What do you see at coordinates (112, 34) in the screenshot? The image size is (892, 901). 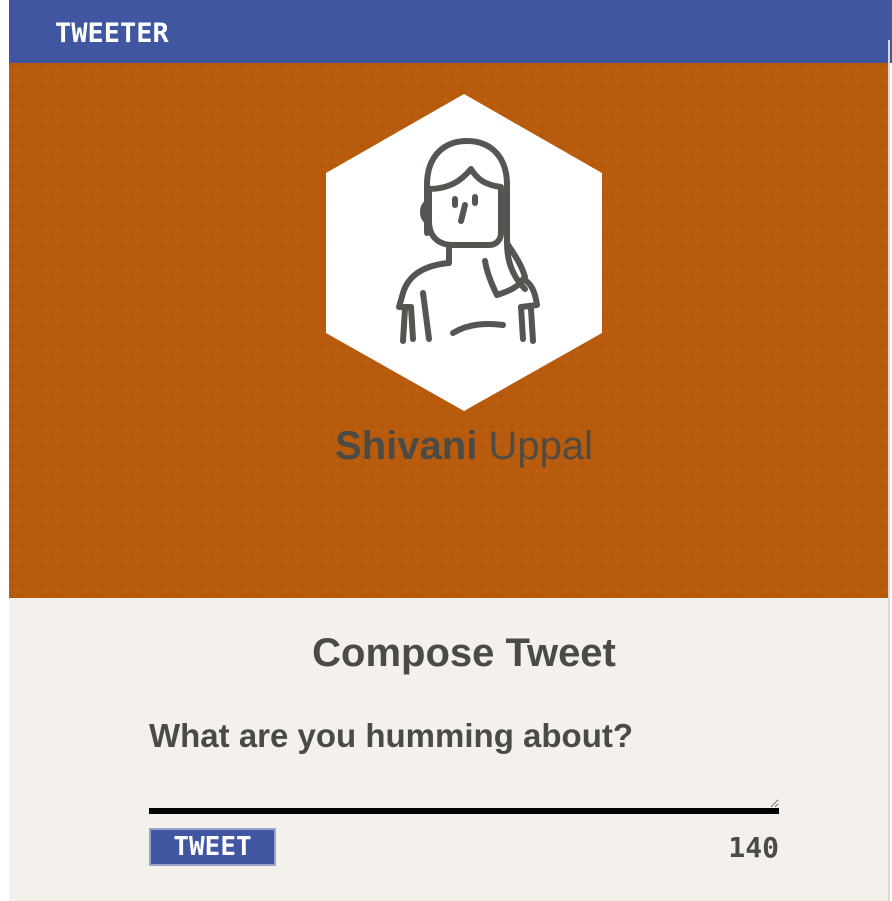 I see `app-title: TWEETER` at bounding box center [112, 34].